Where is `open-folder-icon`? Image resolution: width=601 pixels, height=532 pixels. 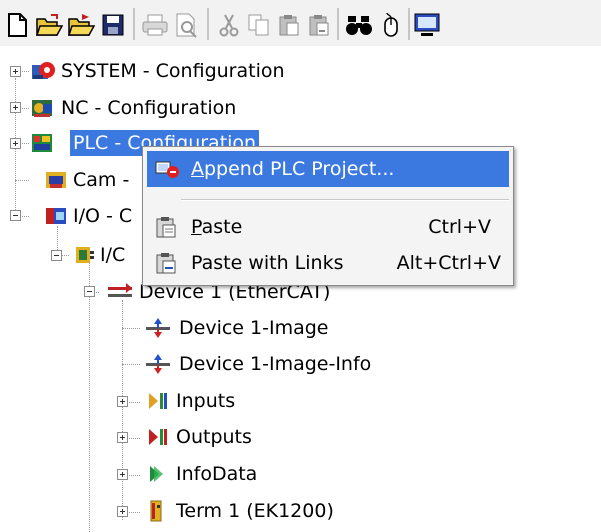
open-folder-icon is located at coordinates (81, 25).